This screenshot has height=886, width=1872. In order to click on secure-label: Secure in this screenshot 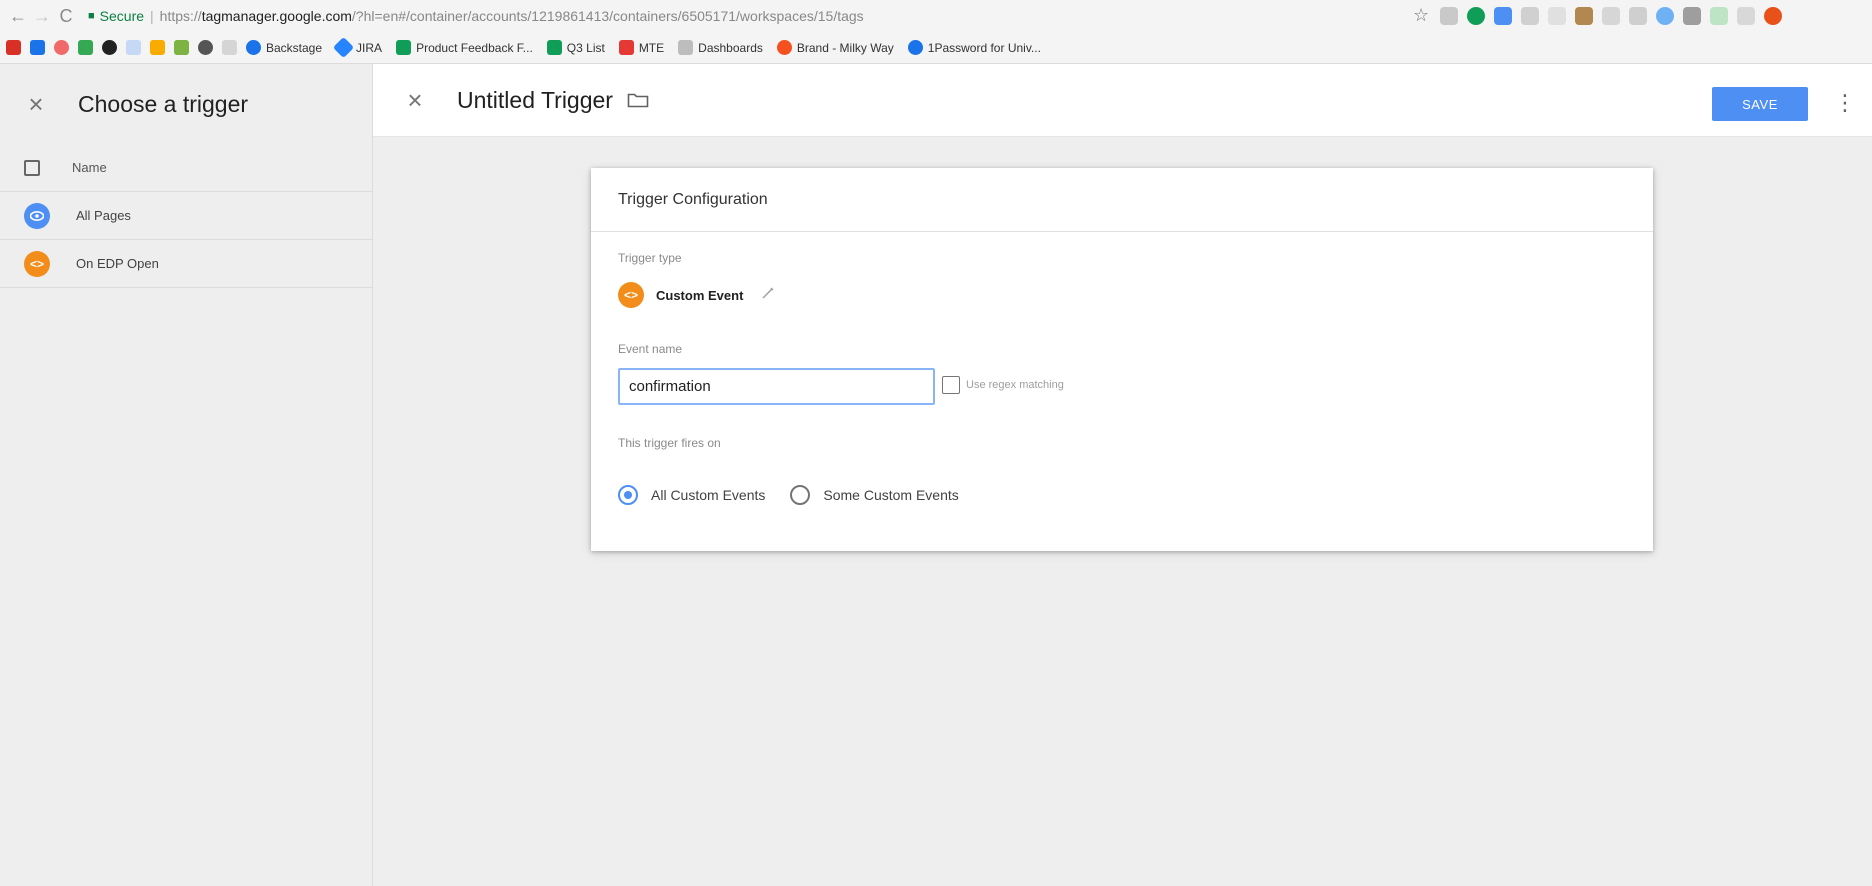, I will do `click(122, 16)`.